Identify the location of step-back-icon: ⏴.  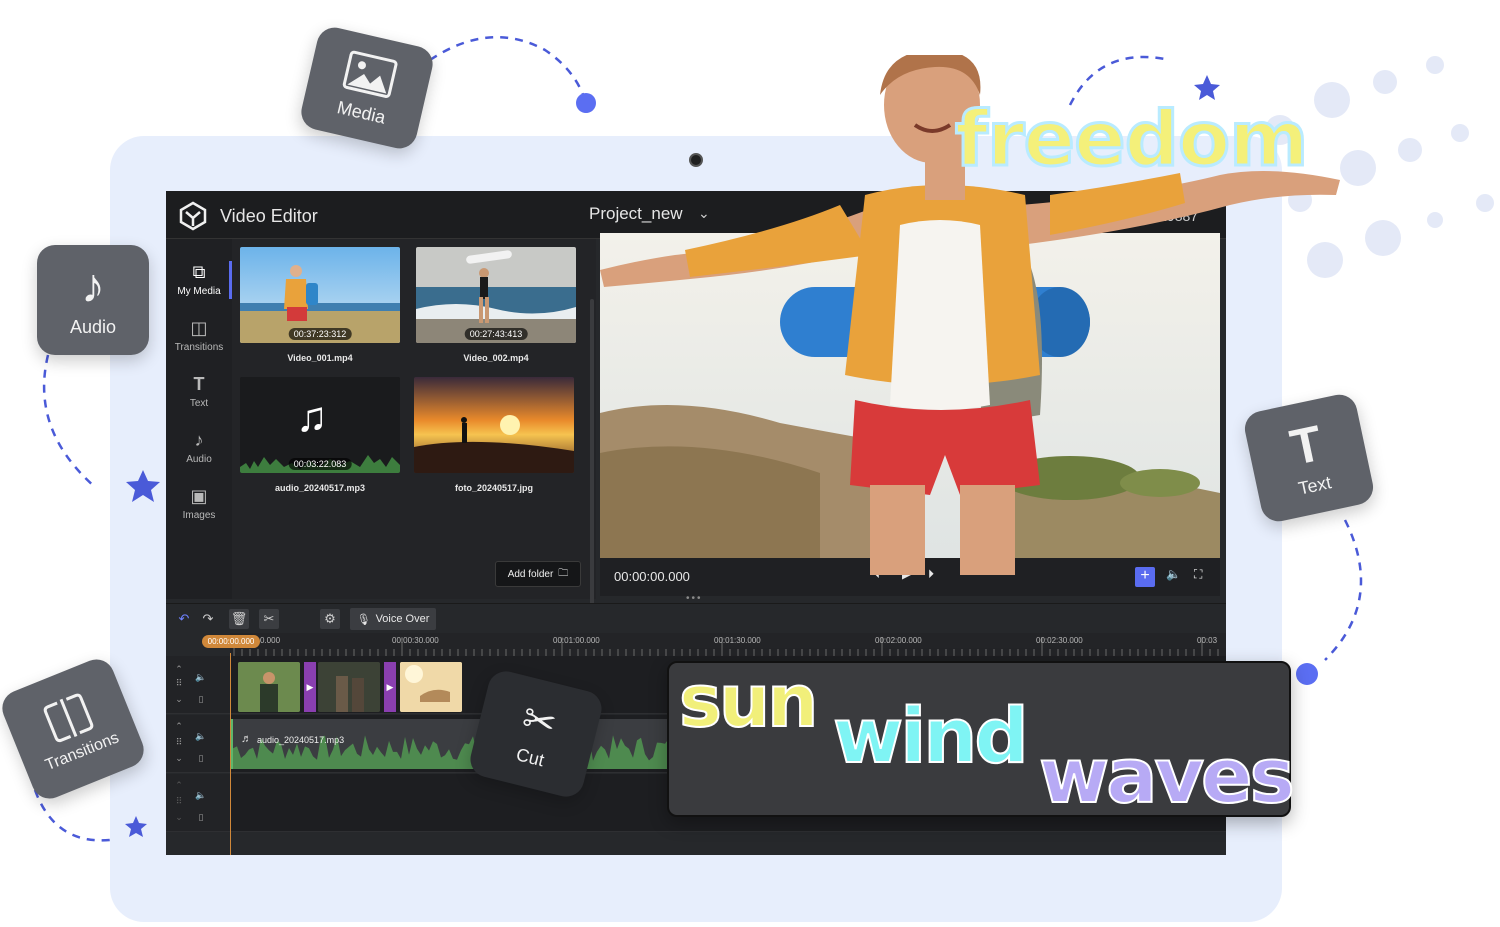
(877, 574).